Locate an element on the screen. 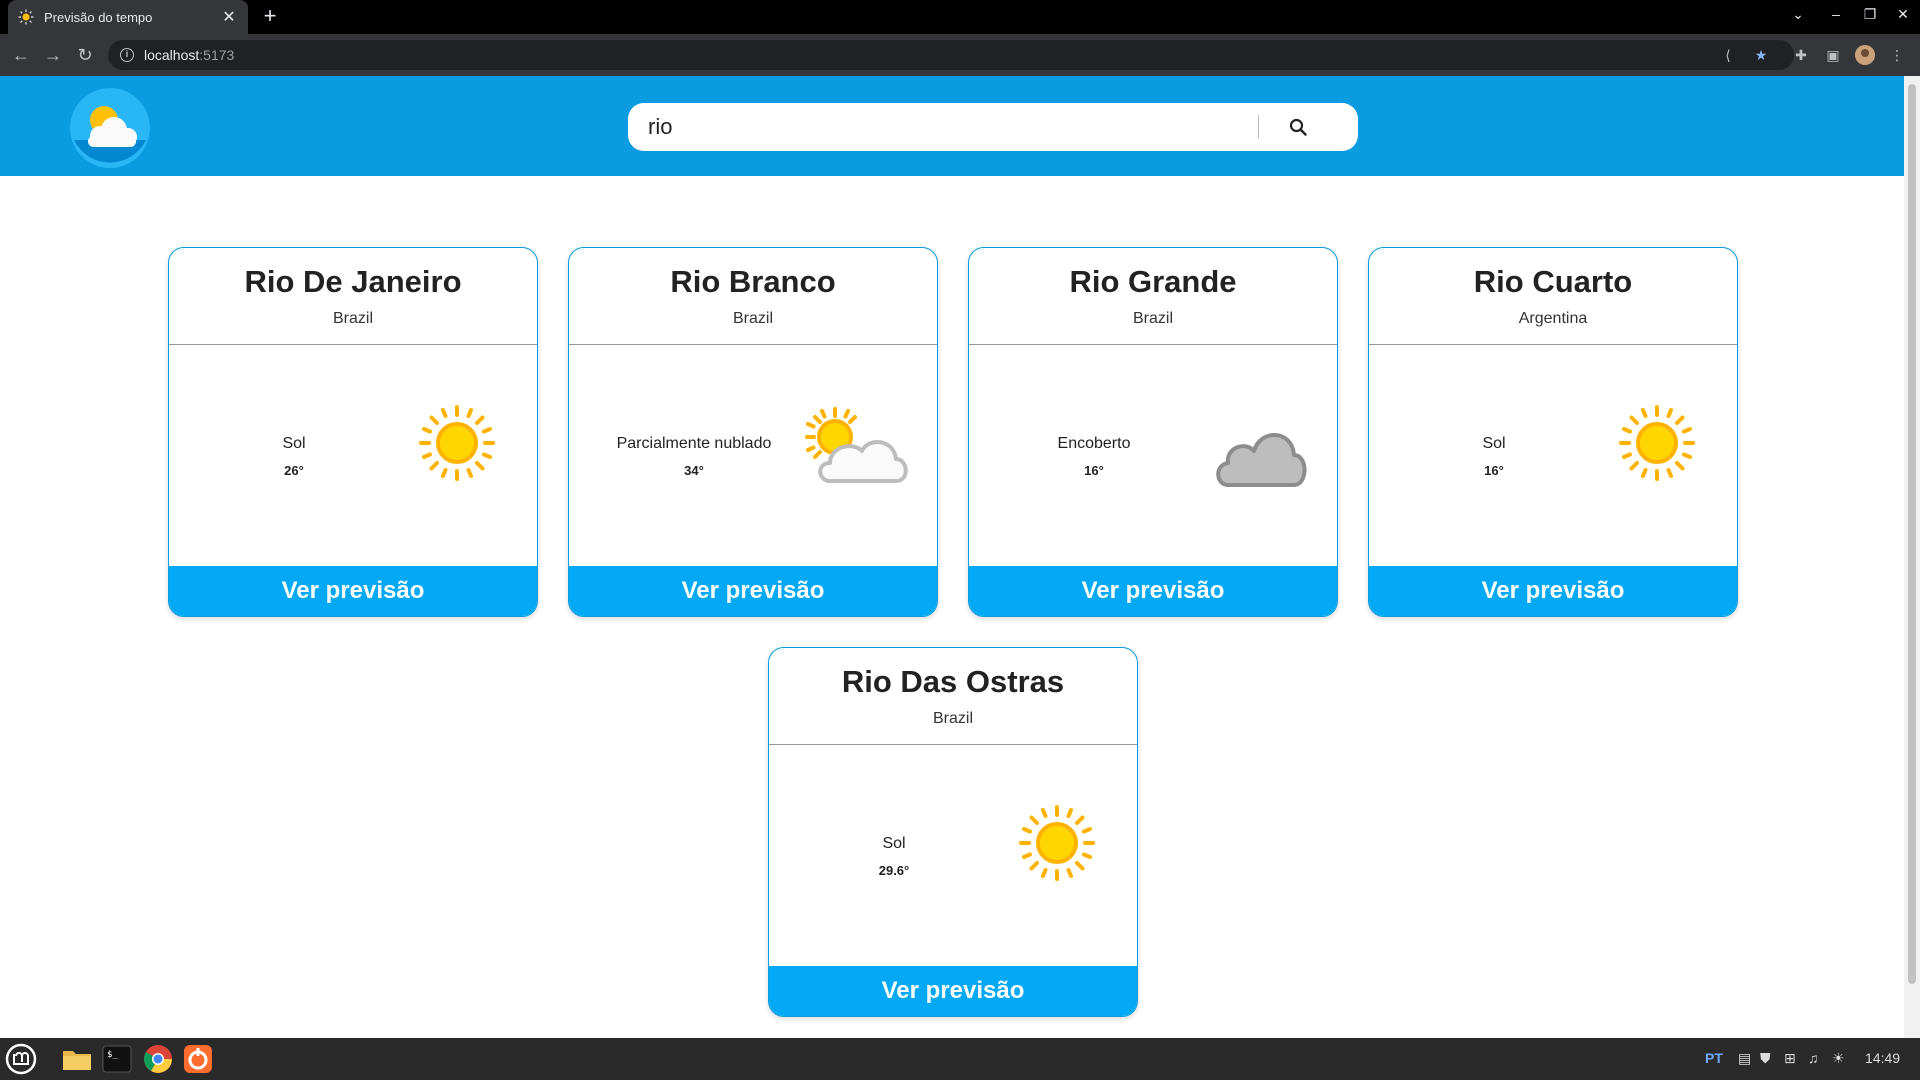  network-icon: ⊞ is located at coordinates (1790, 1058).